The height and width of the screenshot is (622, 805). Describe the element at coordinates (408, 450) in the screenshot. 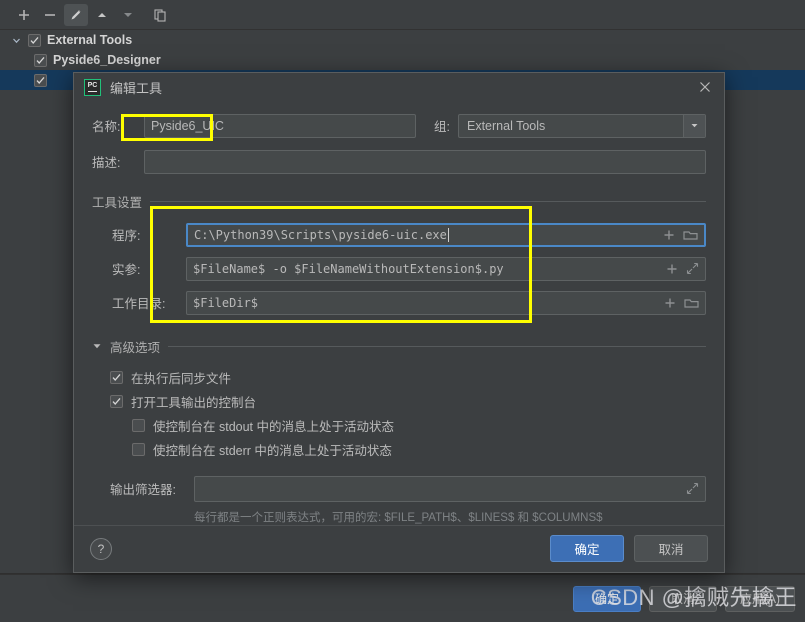

I see `stderr-active-row: 使控制台在 stderr 中的消息上处于活动状态` at that location.